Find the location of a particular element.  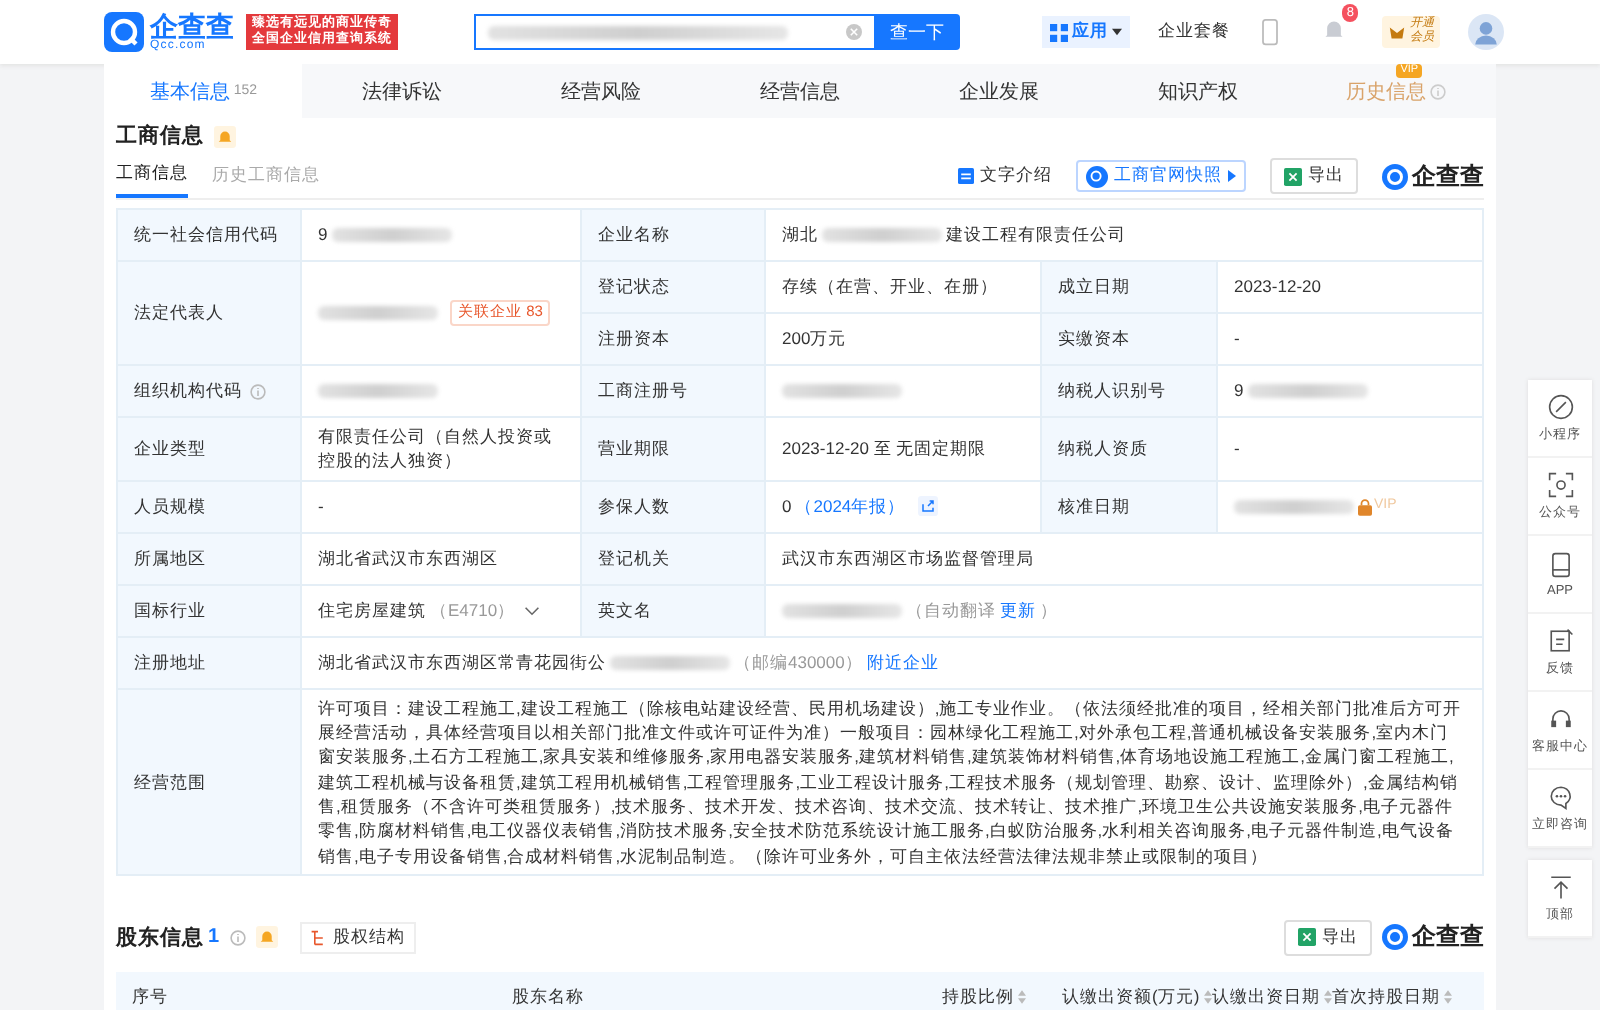

logo-name: 企查查 is located at coordinates (192, 26).